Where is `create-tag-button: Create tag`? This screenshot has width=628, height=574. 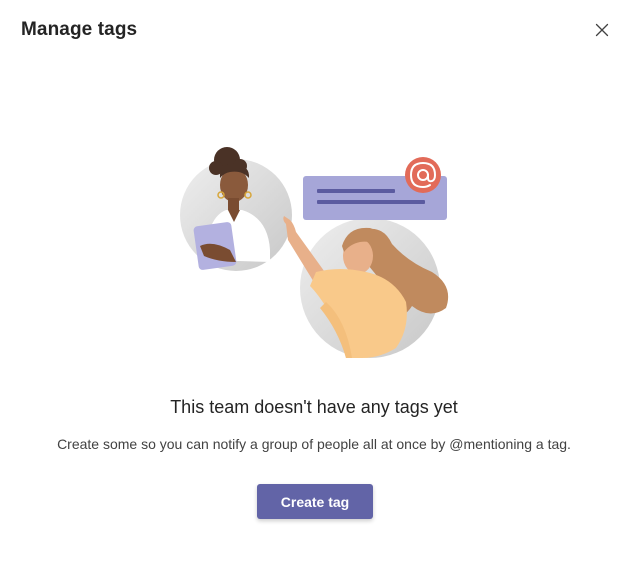
create-tag-button: Create tag is located at coordinates (315, 501).